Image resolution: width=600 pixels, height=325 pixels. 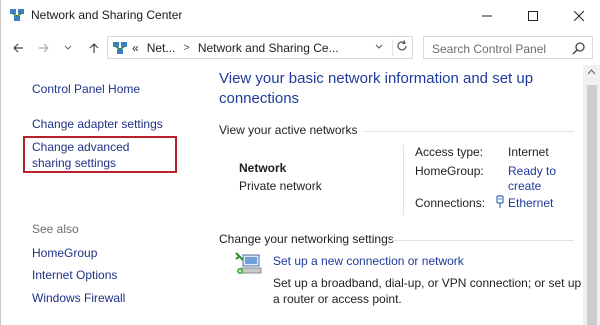 I want to click on network-name: Network, so click(x=263, y=168).